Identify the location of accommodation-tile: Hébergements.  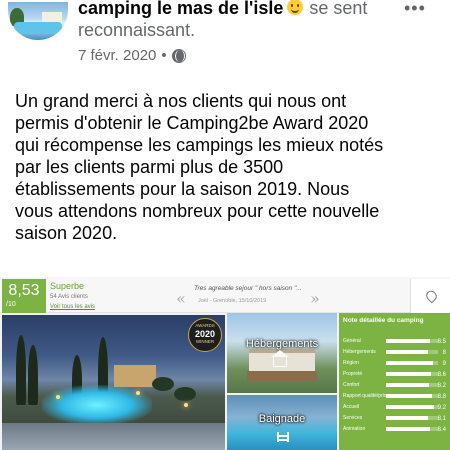
(282, 353).